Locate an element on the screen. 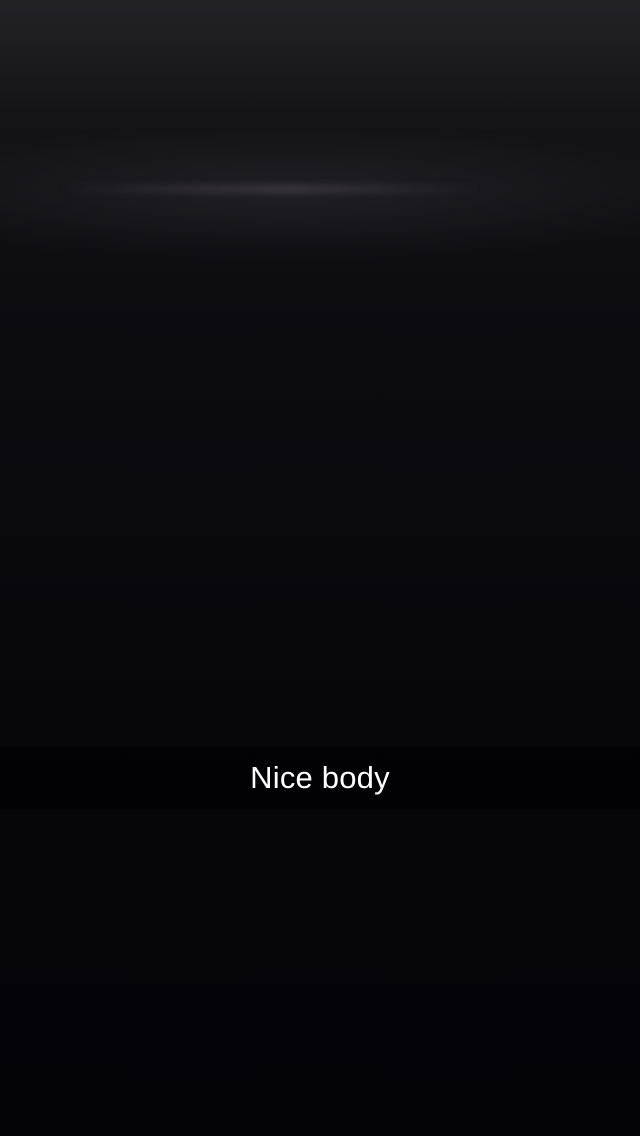 This screenshot has height=1136, width=640. photo-background is located at coordinates (270, 189).